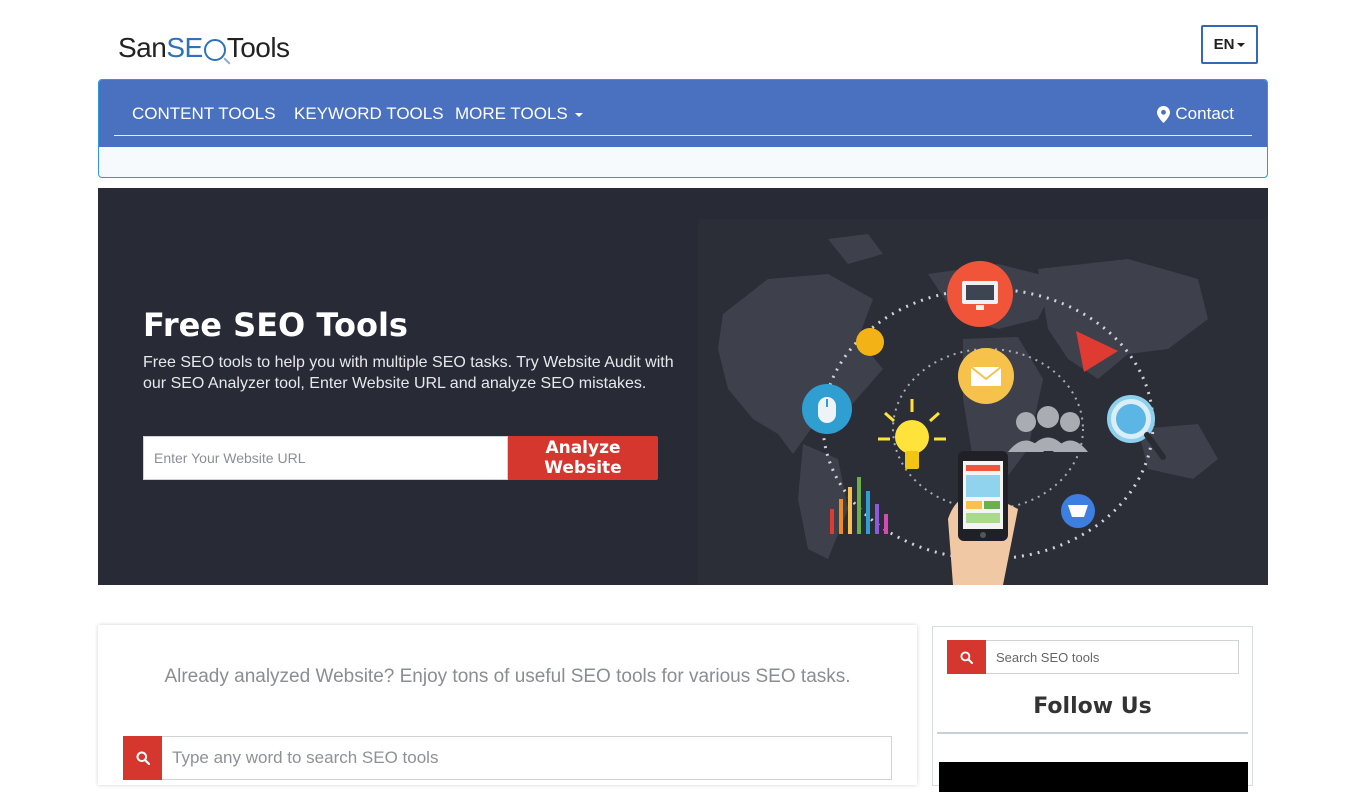 The width and height of the screenshot is (1366, 792). I want to click on lightbulb-icon, so click(912, 434).